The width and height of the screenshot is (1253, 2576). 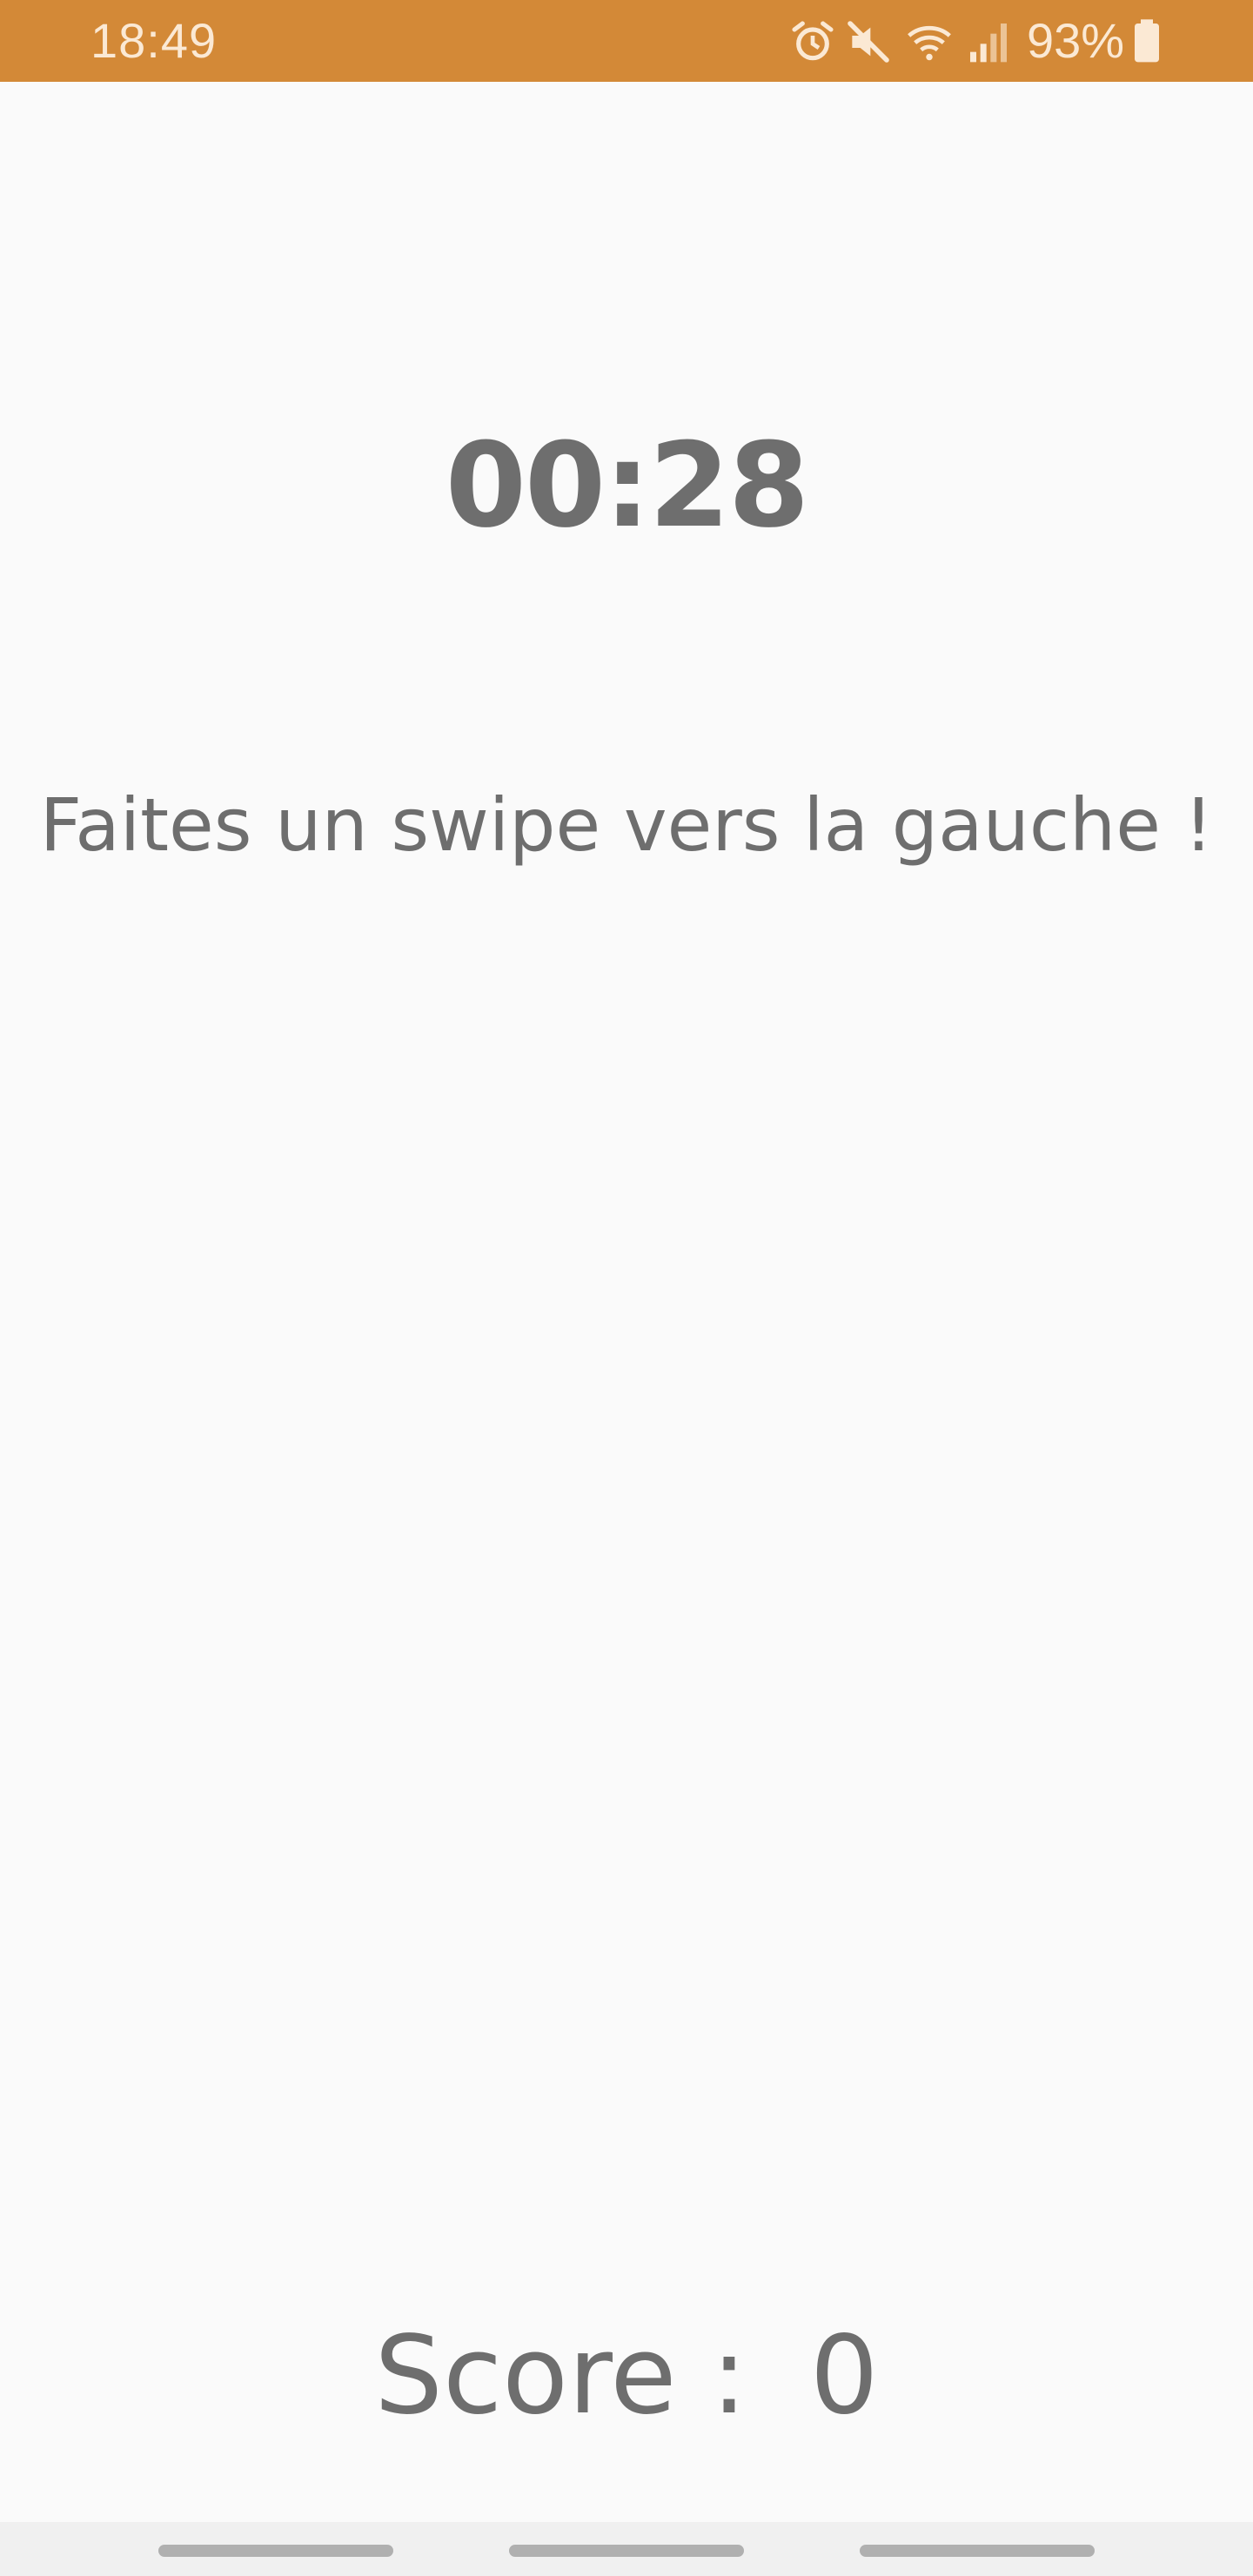 What do you see at coordinates (929, 43) in the screenshot?
I see `wifi-icon` at bounding box center [929, 43].